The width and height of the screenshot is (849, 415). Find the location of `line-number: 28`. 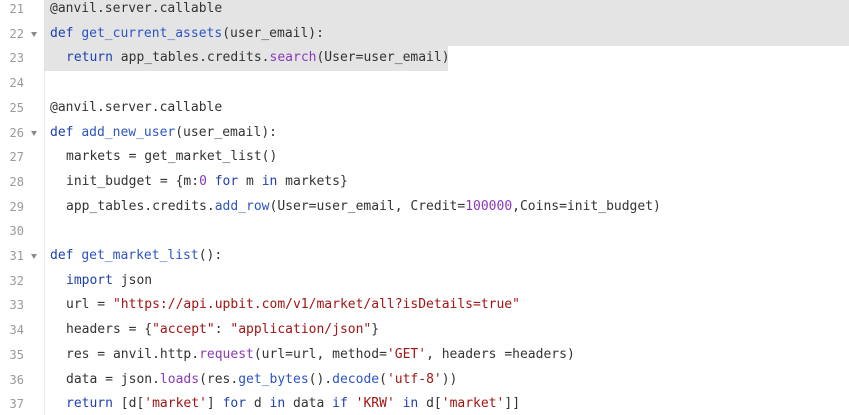

line-number: 28 is located at coordinates (16, 181).